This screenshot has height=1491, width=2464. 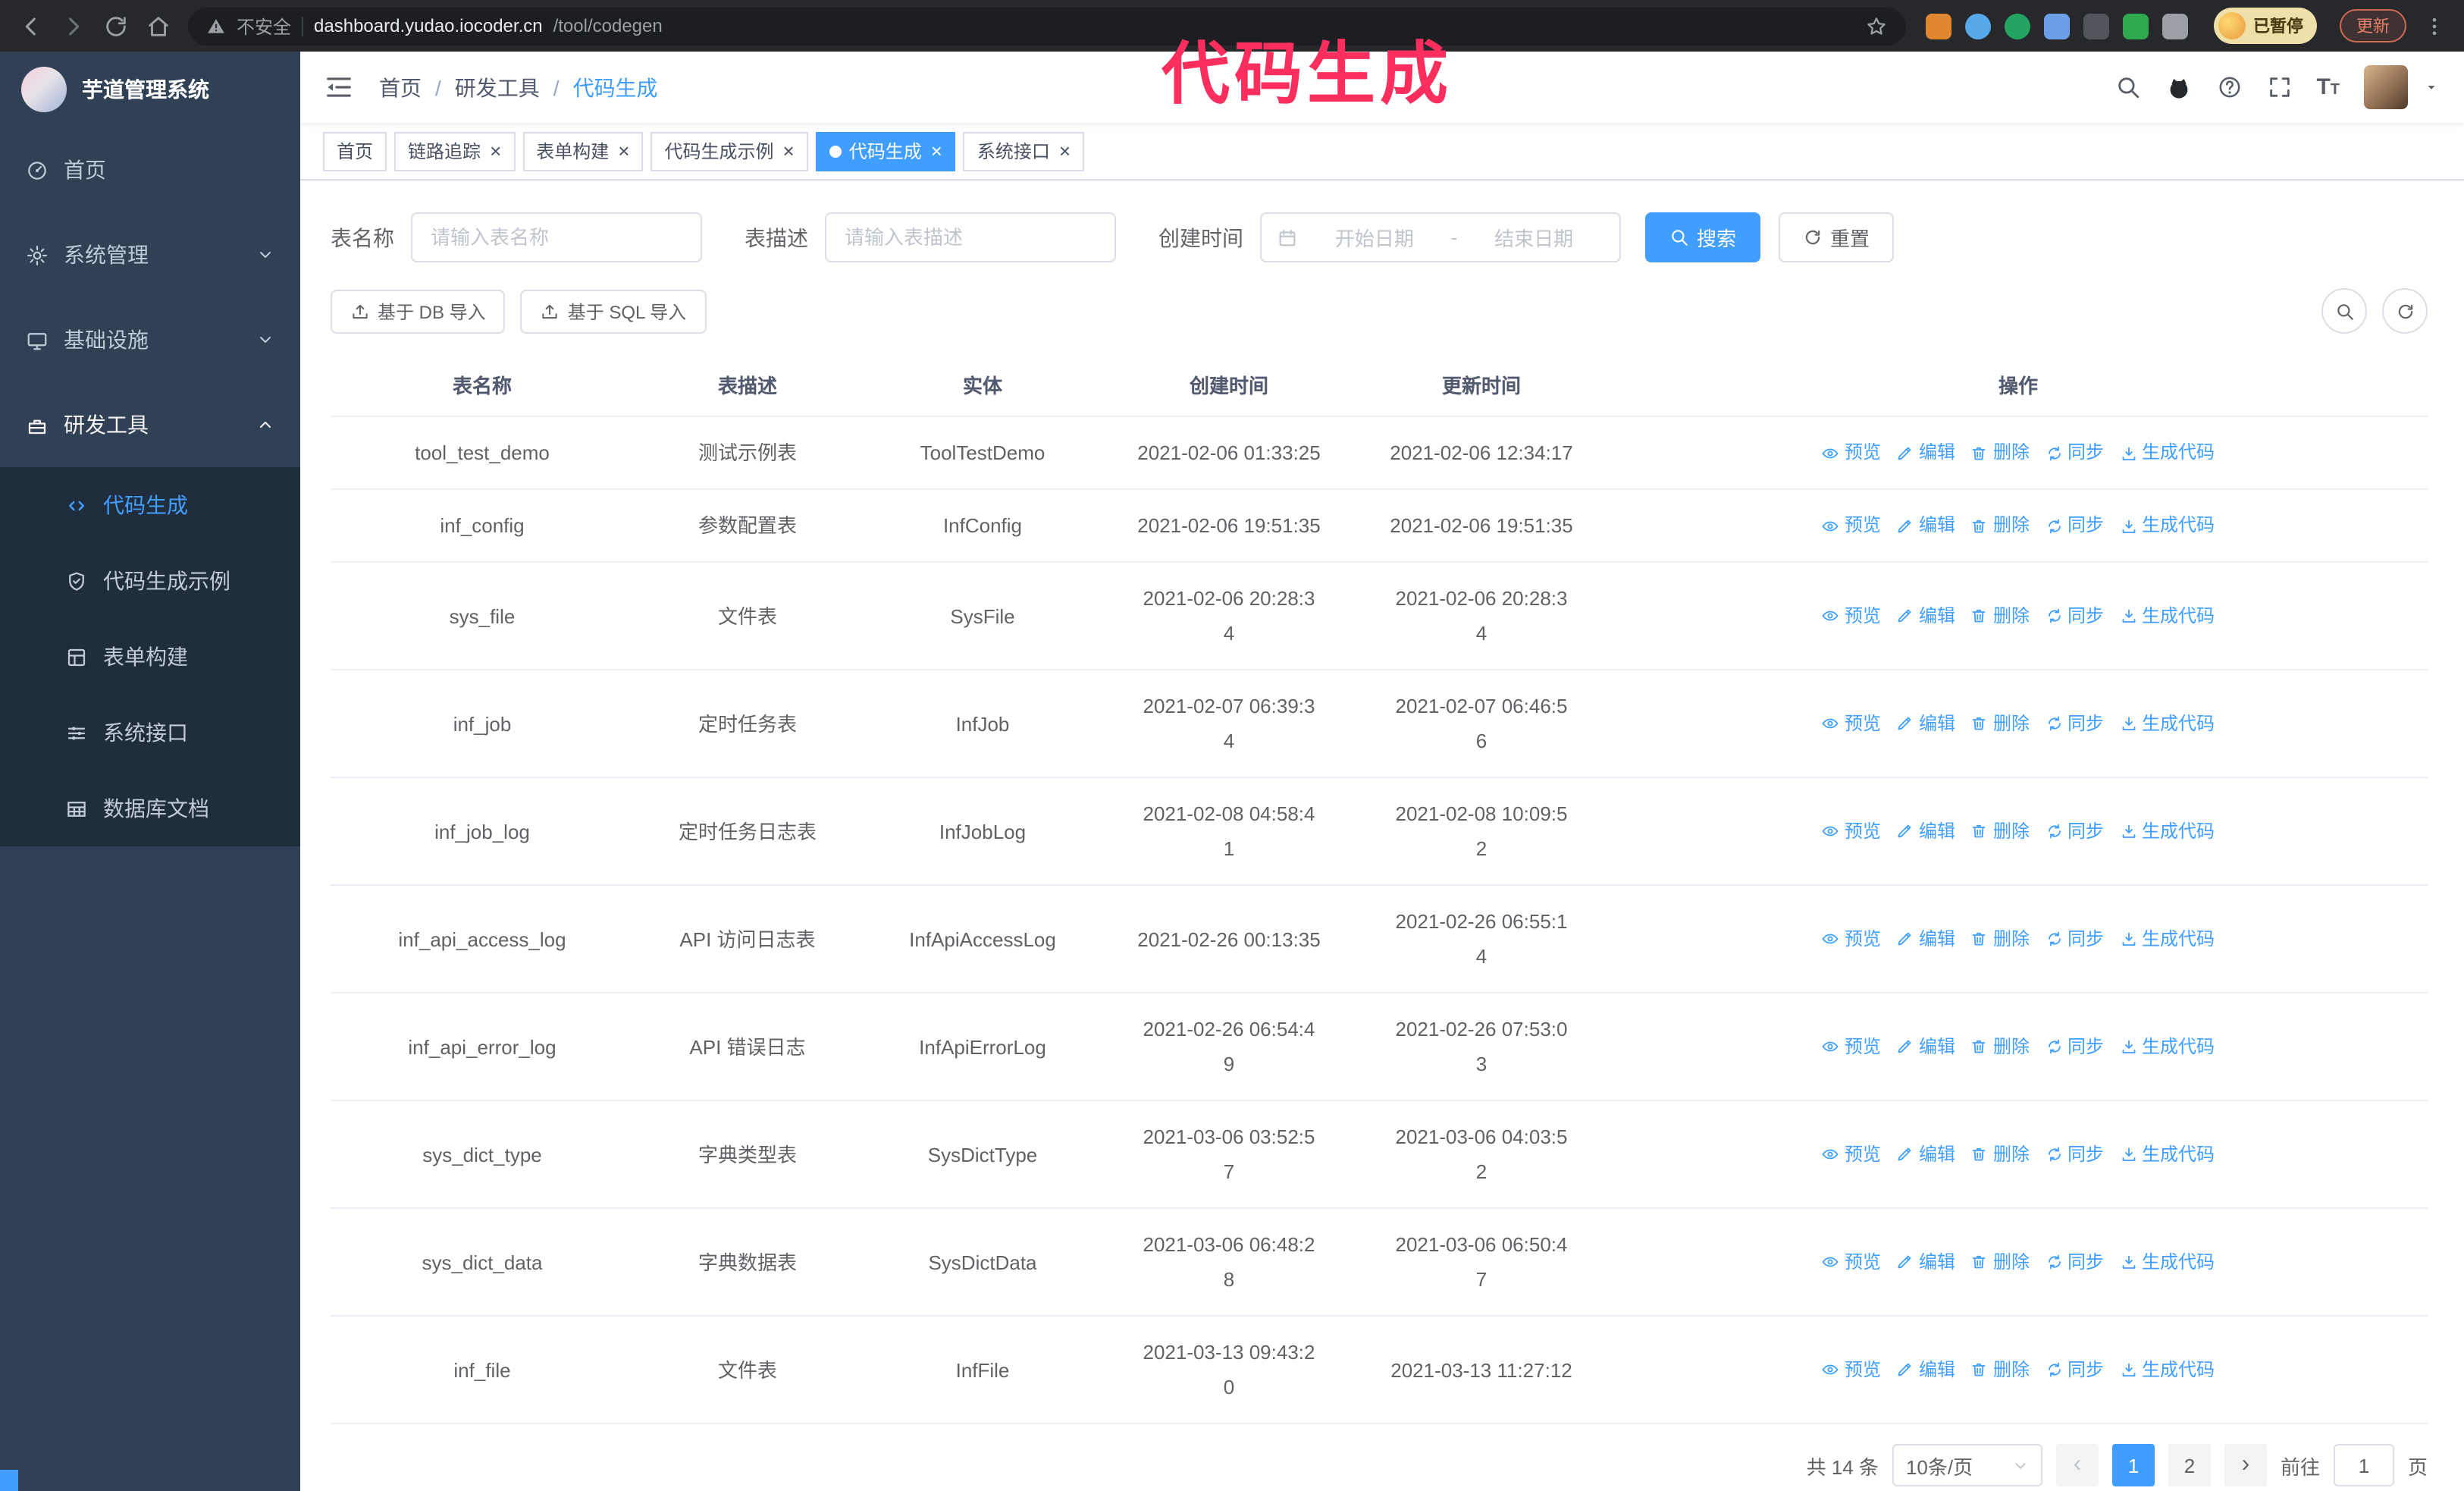 I want to click on tab-链路追踪: 链路追踪 ×, so click(x=455, y=151).